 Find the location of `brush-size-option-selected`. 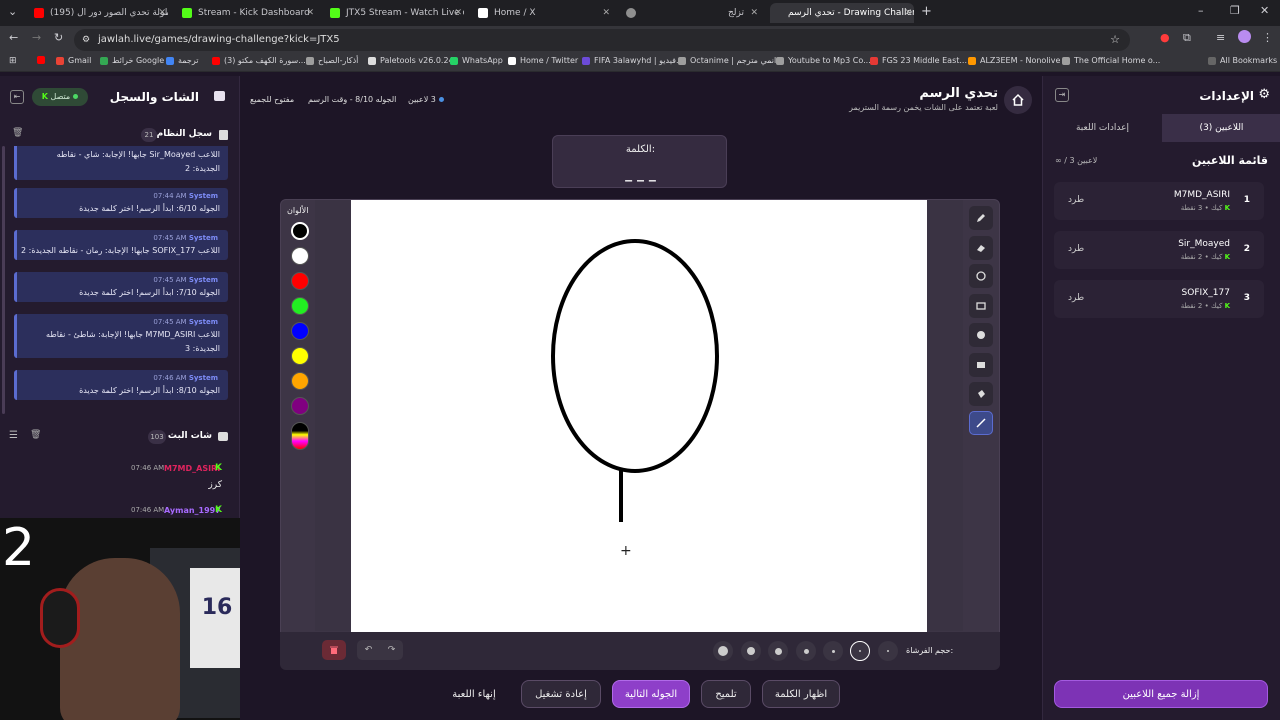

brush-size-option-selected is located at coordinates (860, 651).